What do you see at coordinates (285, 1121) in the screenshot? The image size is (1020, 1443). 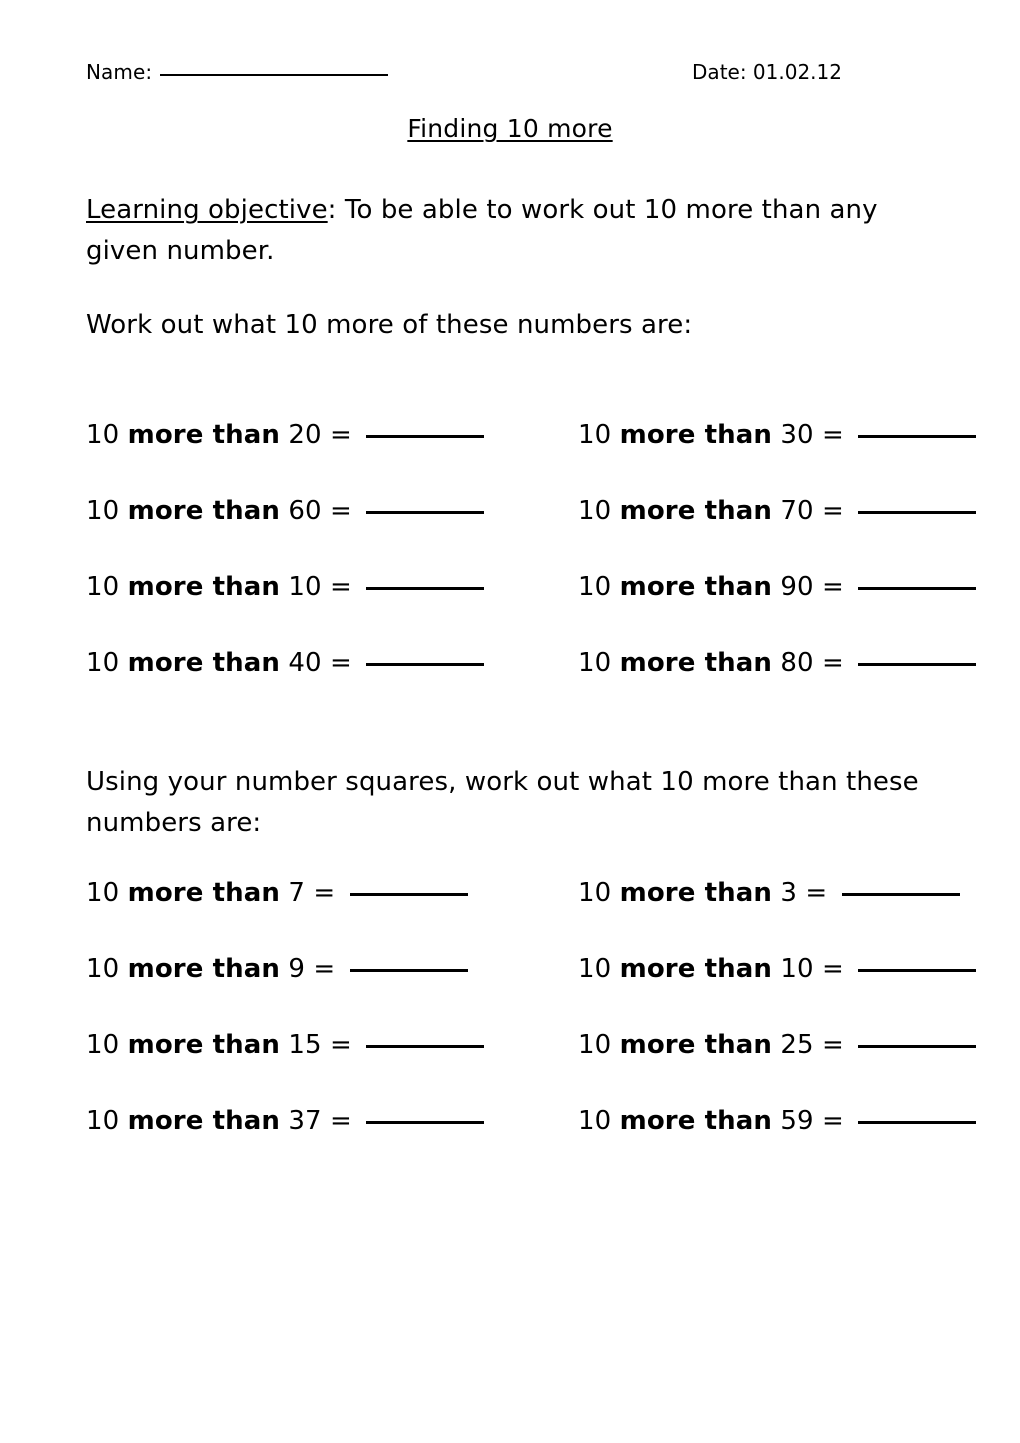 I see `question-item: 10 more than 37 =` at bounding box center [285, 1121].